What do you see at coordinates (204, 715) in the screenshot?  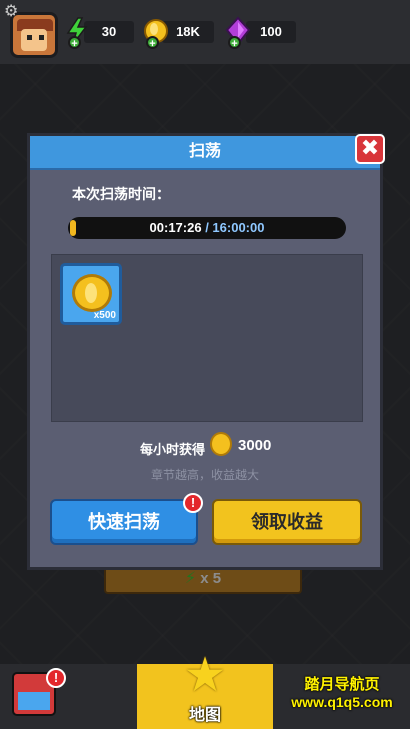 I see `nav-map-label: 地图` at bounding box center [204, 715].